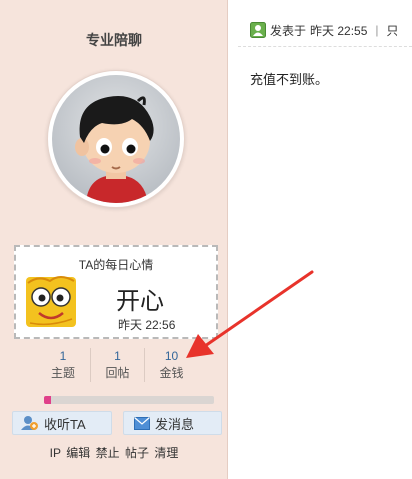 Image resolution: width=412 pixels, height=479 pixels. Describe the element at coordinates (142, 423) in the screenshot. I see `envelope-icon` at that location.